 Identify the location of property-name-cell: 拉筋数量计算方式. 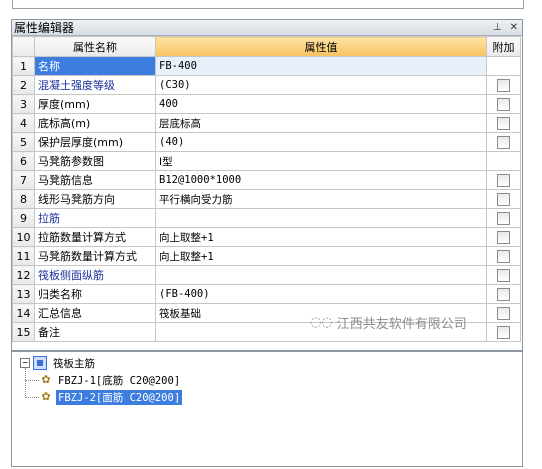
(95, 237).